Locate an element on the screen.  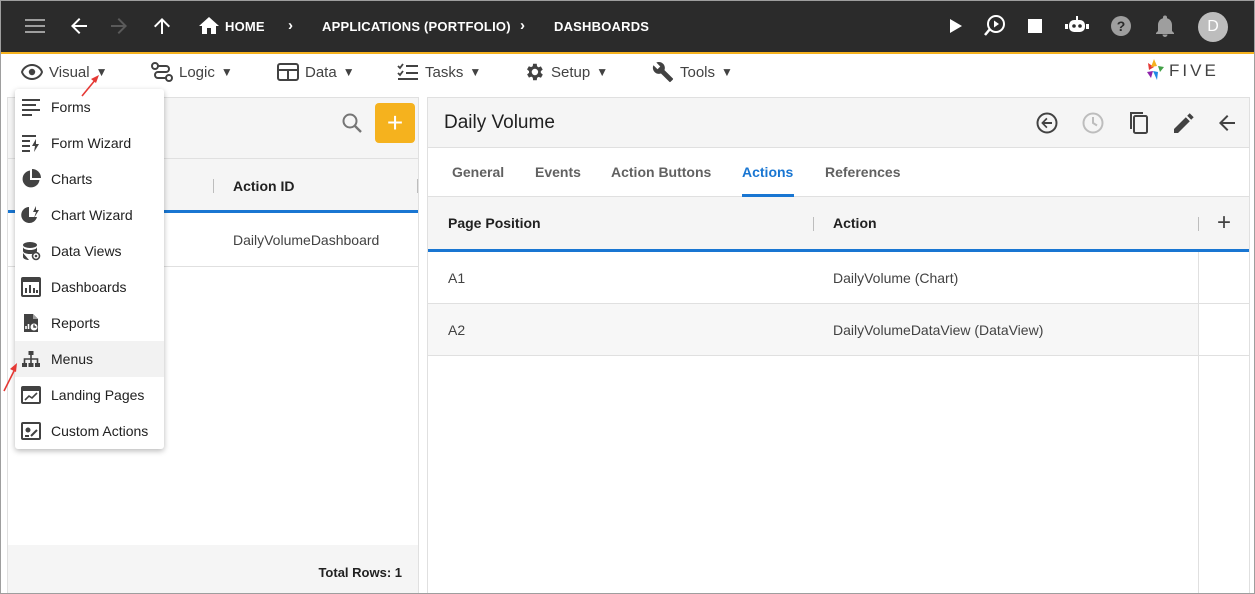
breadcrumb-home: HOME is located at coordinates (245, 26).